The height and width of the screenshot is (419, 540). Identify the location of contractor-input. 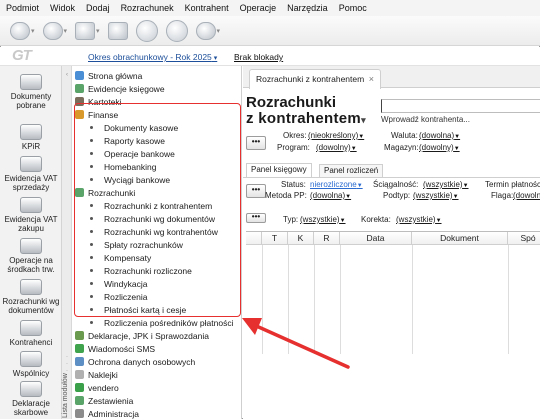
(460, 106).